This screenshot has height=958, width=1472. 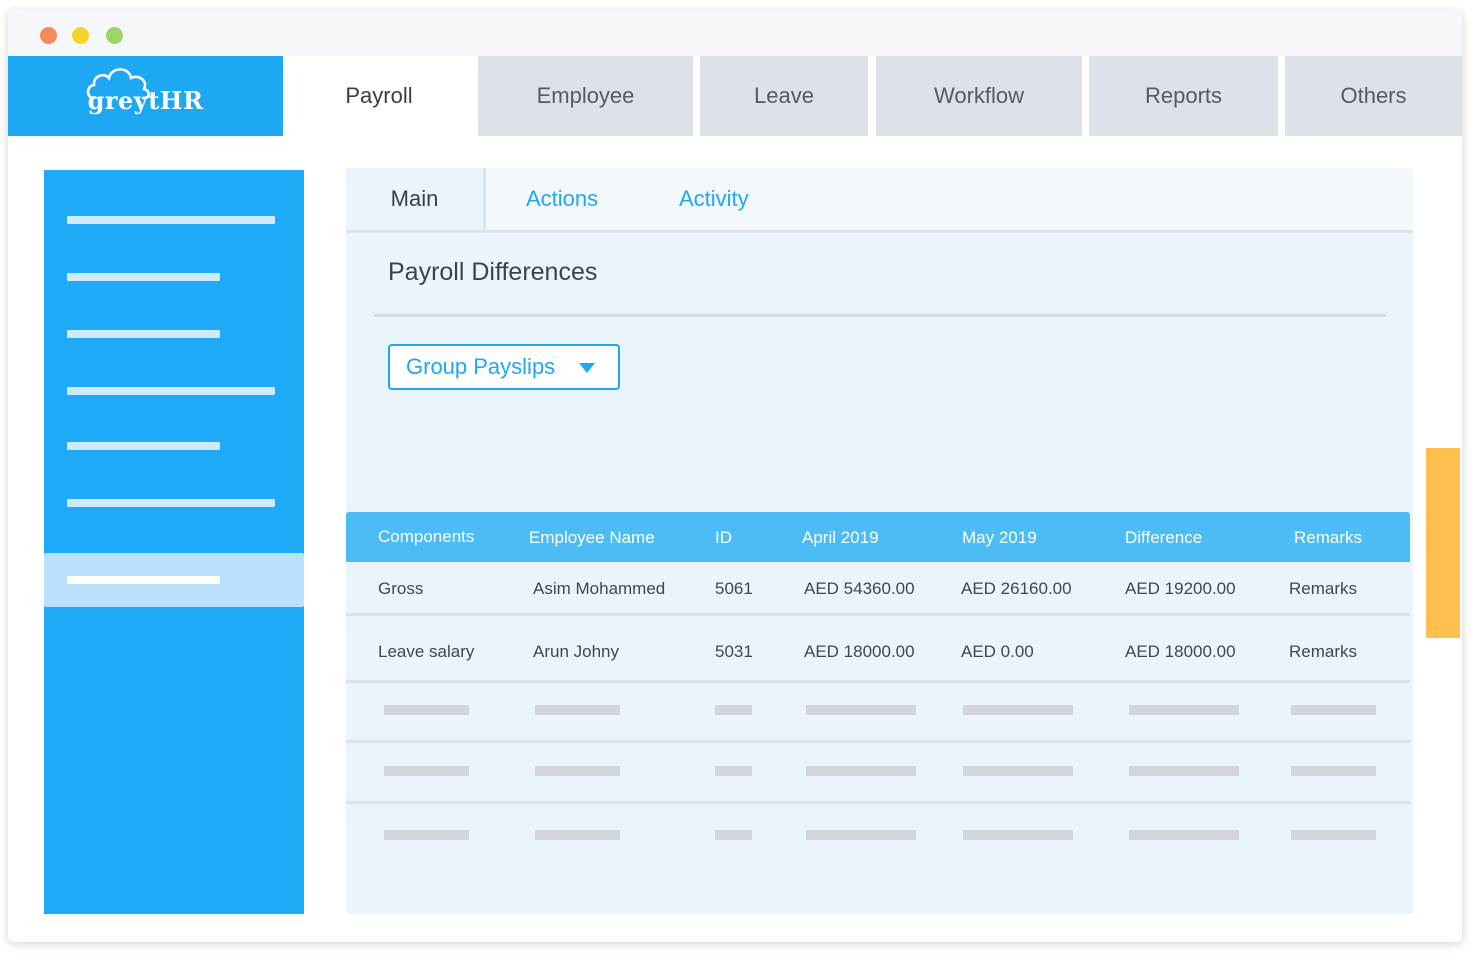 I want to click on logo-text: greytHR, so click(x=145, y=100).